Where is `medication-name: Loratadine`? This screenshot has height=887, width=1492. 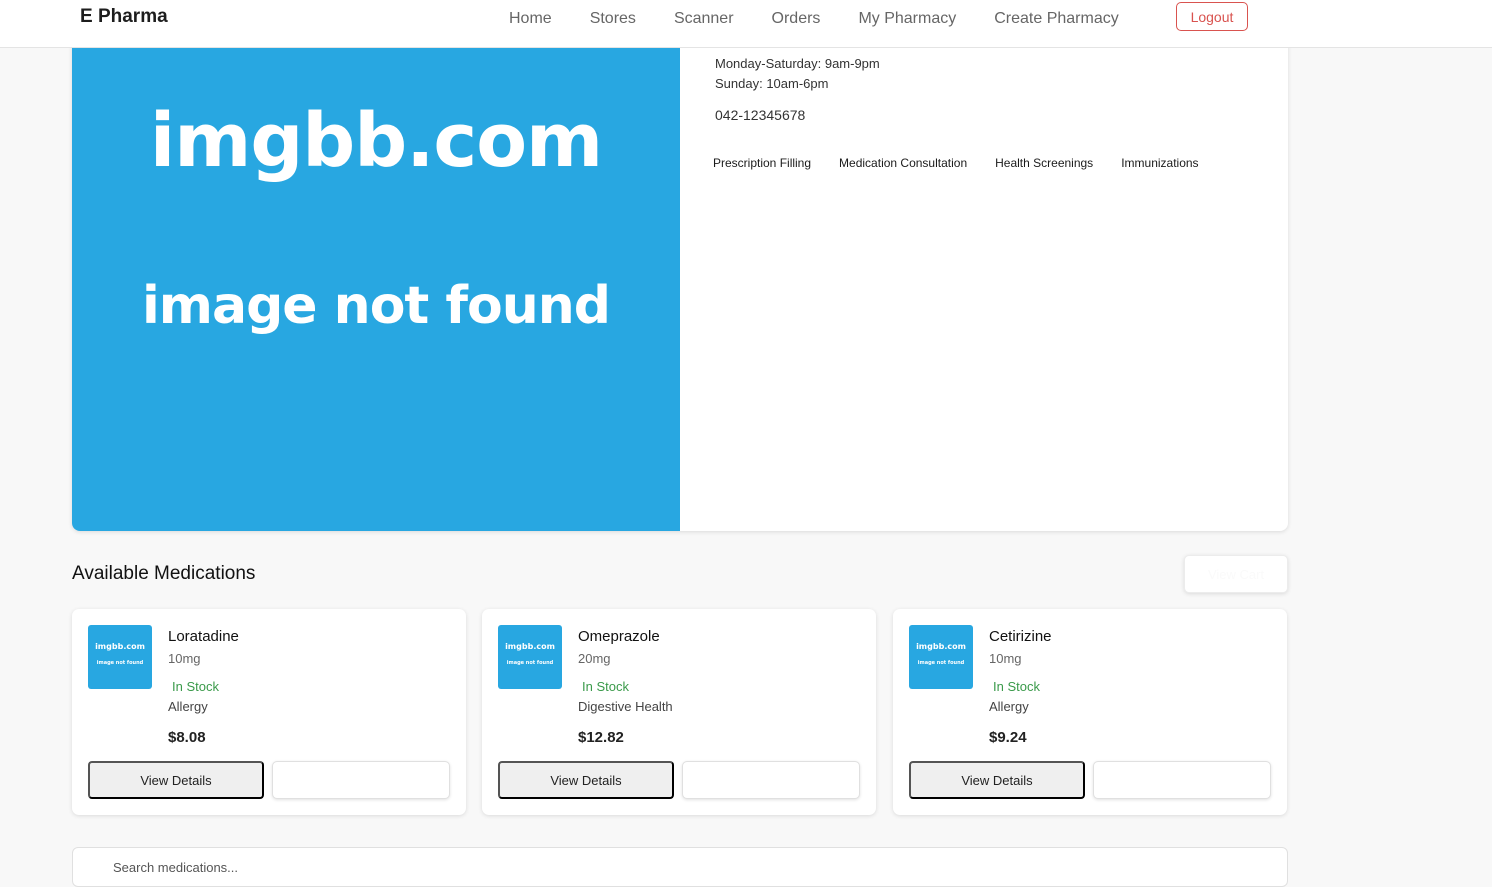
medication-name: Loratadine is located at coordinates (203, 636).